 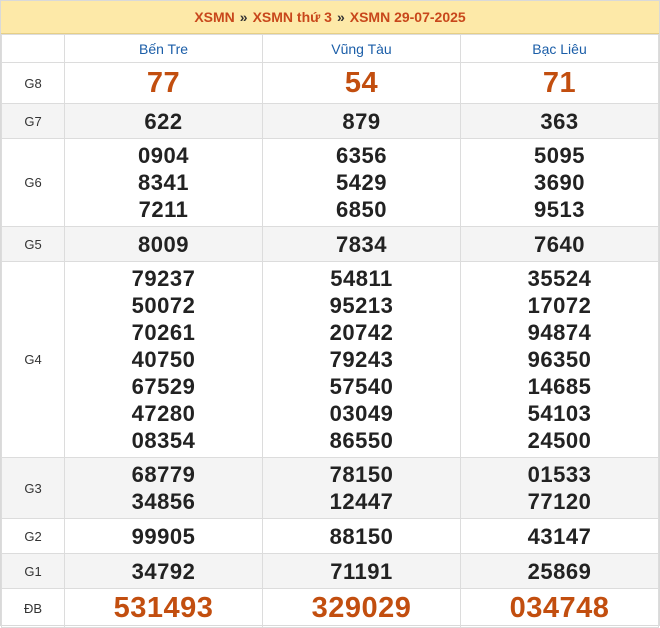 I want to click on prize-number: 54, so click(x=361, y=82).